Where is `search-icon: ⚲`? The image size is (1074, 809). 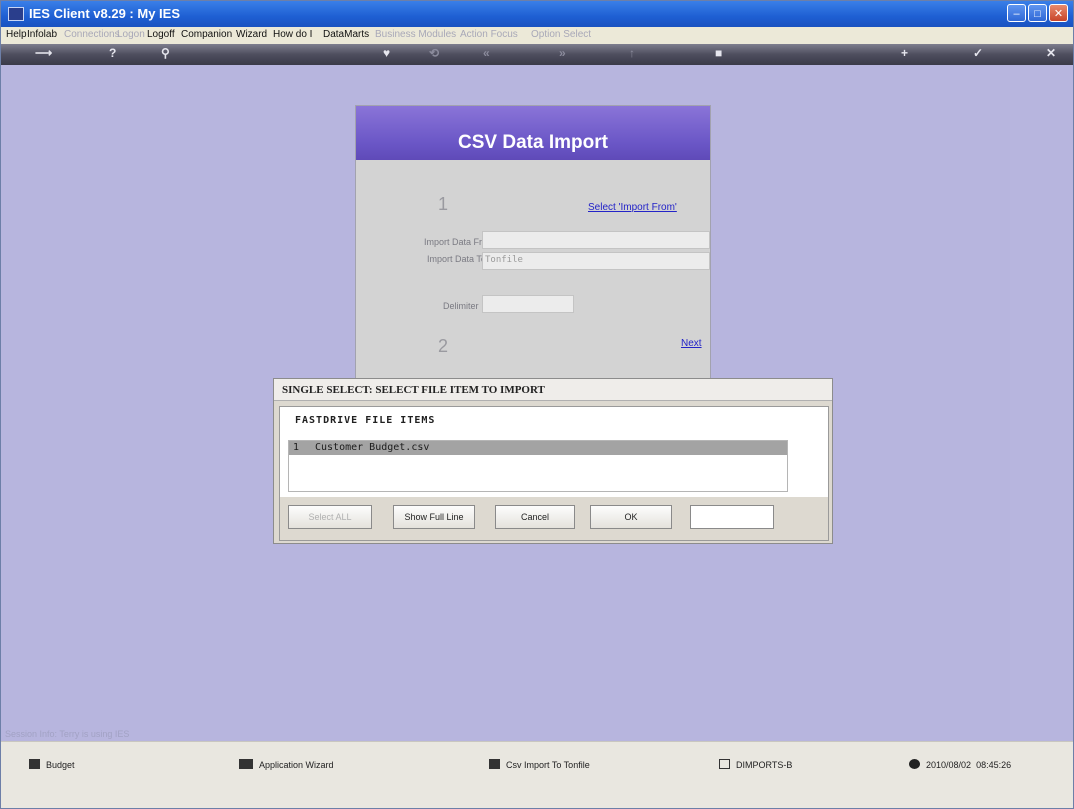 search-icon: ⚲ is located at coordinates (165, 53).